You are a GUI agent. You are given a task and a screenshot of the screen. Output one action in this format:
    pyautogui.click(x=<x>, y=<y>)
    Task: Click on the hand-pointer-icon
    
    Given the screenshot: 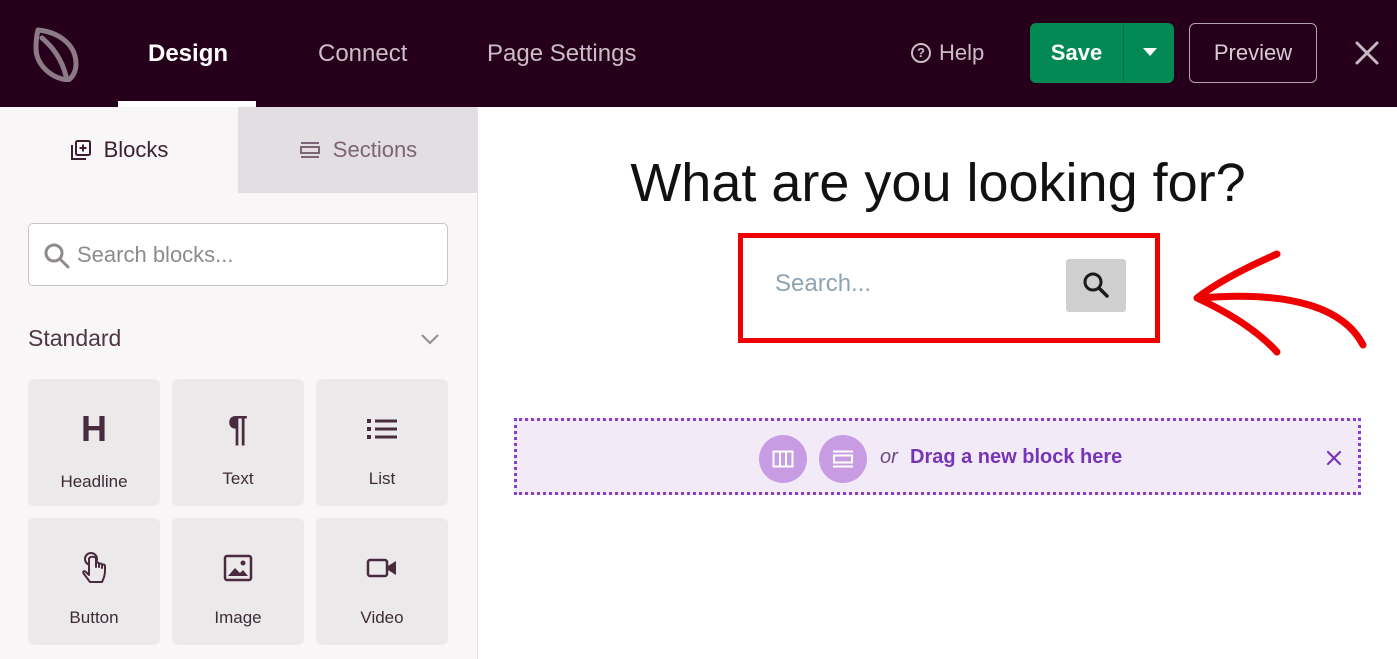 What is the action you would take?
    pyautogui.click(x=94, y=568)
    